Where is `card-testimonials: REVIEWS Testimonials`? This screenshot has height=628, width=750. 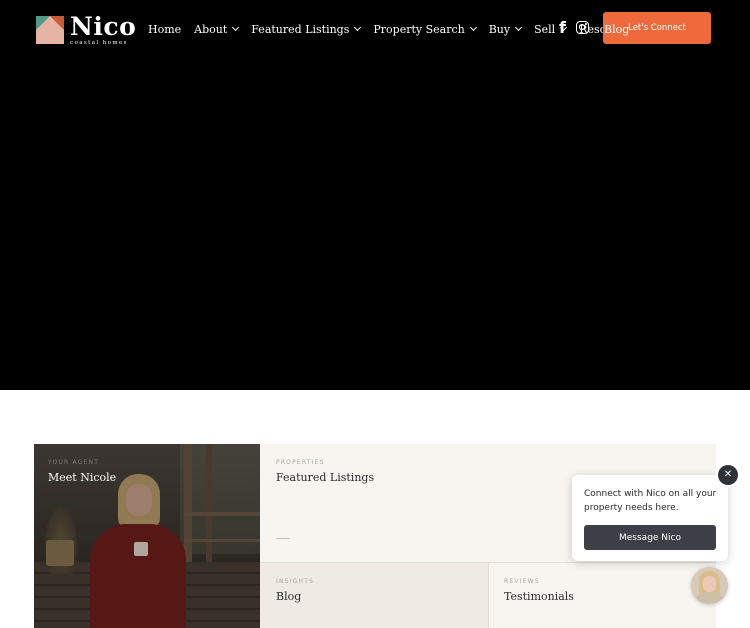
card-testimonials: REVIEWS Testimonials is located at coordinates (602, 595).